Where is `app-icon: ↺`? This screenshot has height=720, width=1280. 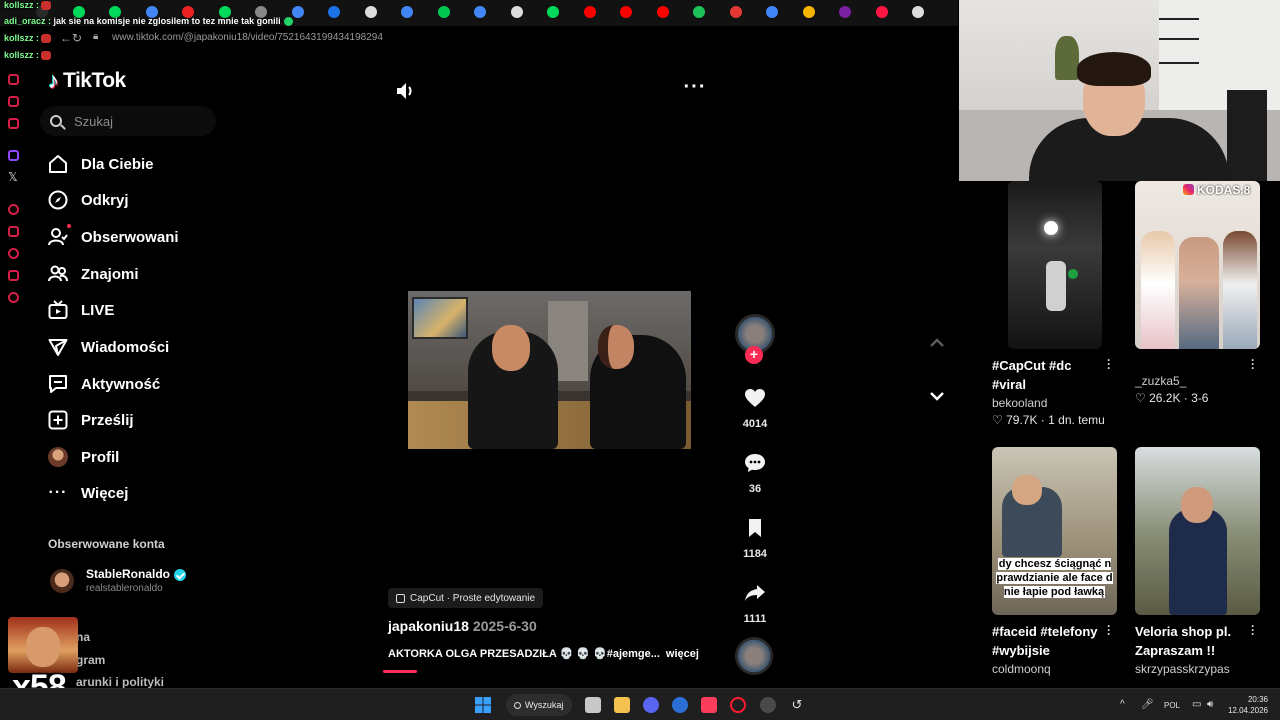 app-icon: ↺ is located at coordinates (797, 705).